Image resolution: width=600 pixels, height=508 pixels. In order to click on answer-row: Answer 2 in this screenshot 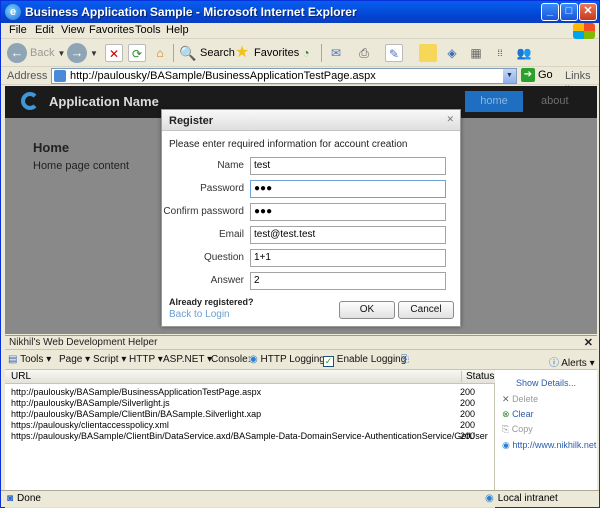, I will do `click(311, 281)`.